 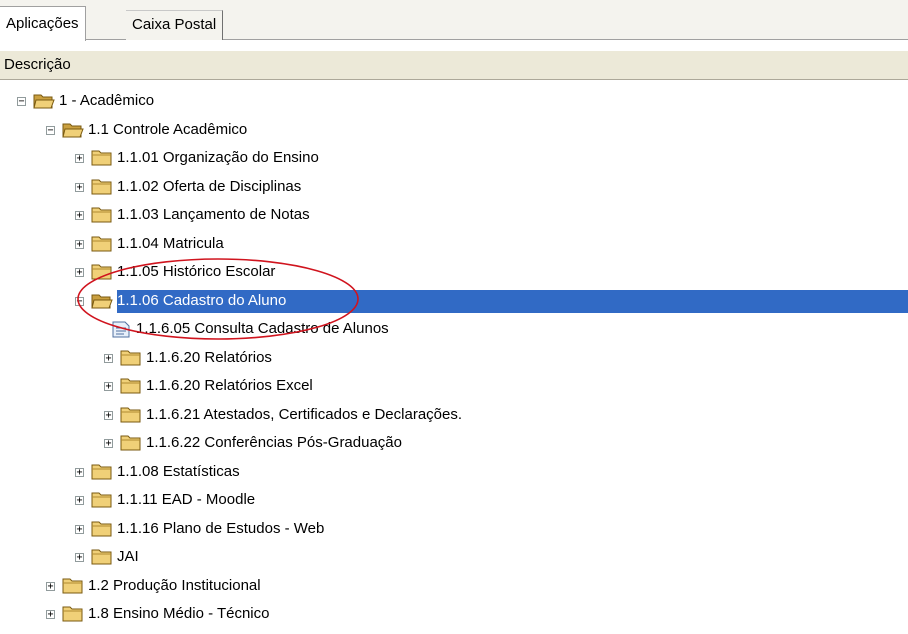 I want to click on tree-item-label: 1.8 Ensino Médio - Técnico, so click(x=179, y=613).